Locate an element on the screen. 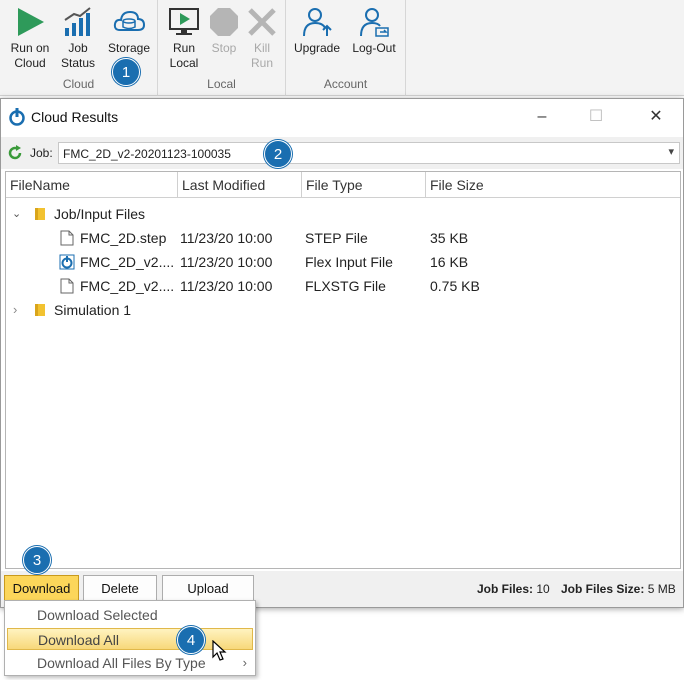 The image size is (684, 680). user-logout-icon is located at coordinates (374, 22).